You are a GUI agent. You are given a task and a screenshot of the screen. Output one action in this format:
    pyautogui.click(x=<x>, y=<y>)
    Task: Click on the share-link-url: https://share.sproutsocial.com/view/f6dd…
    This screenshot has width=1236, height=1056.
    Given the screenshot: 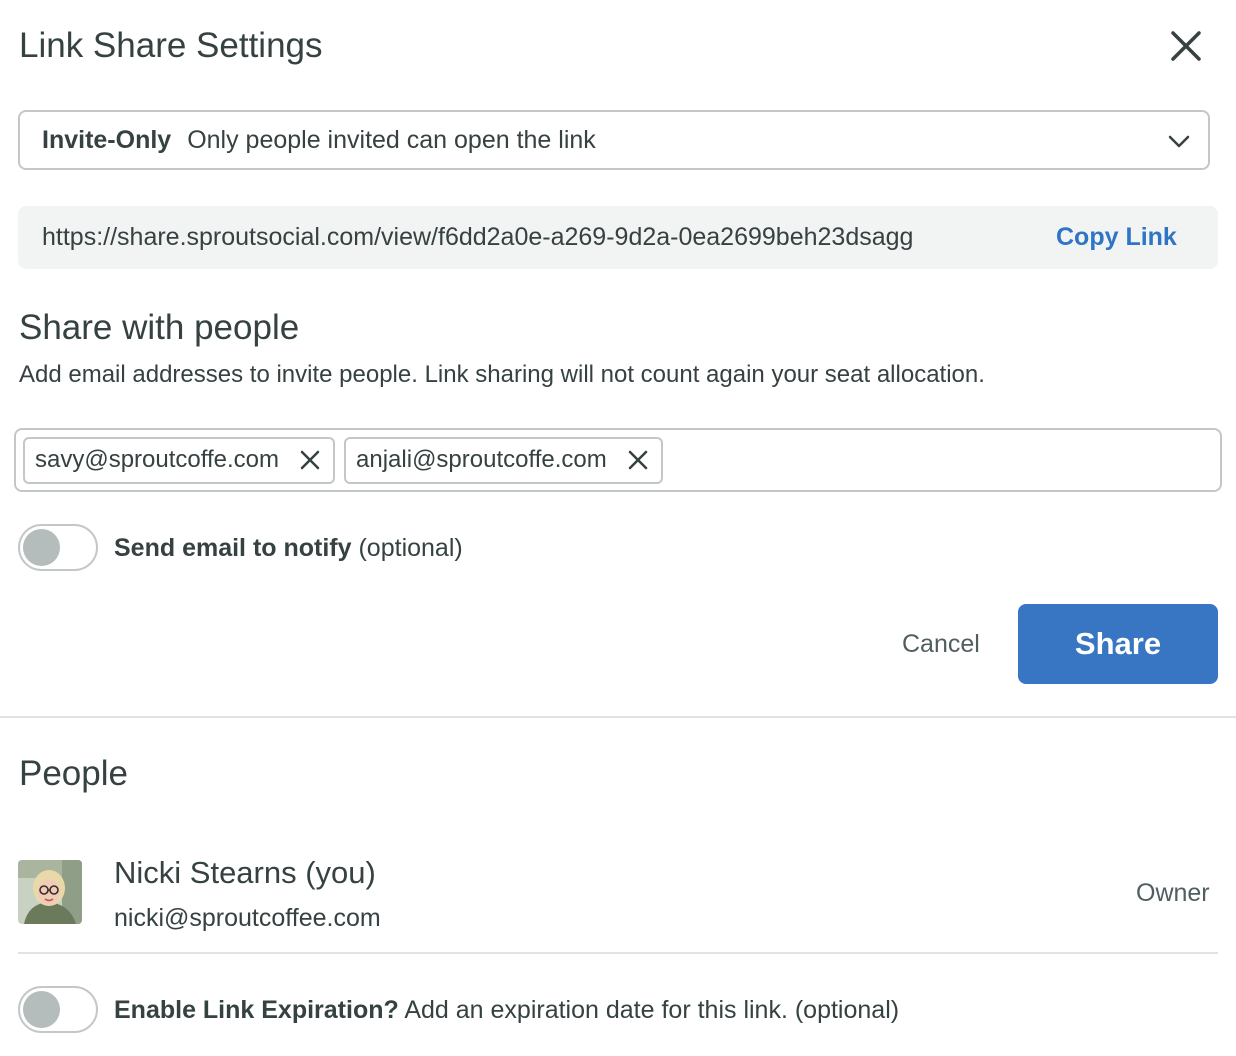 What is the action you would take?
    pyautogui.click(x=537, y=237)
    